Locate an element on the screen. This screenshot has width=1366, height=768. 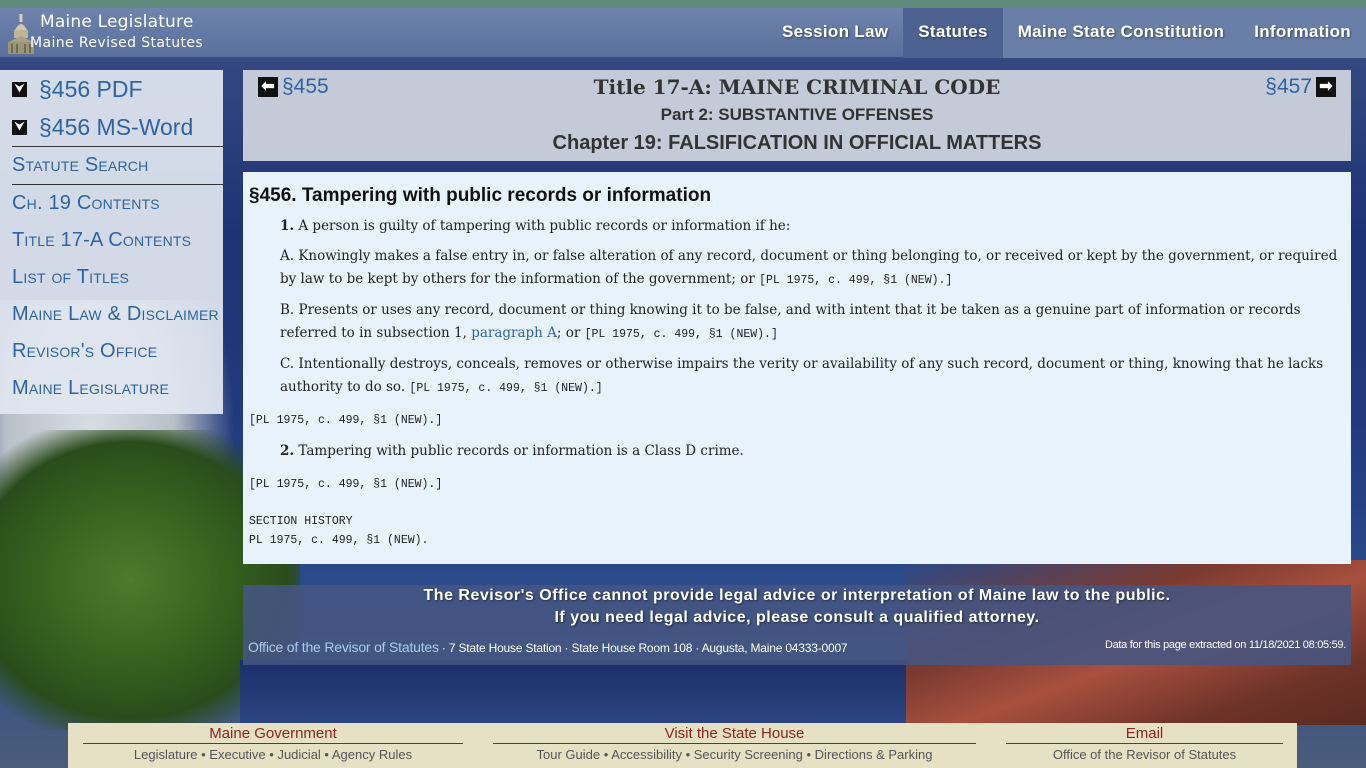
footer-link-security-screening: Security Screening is located at coordinates (748, 754).